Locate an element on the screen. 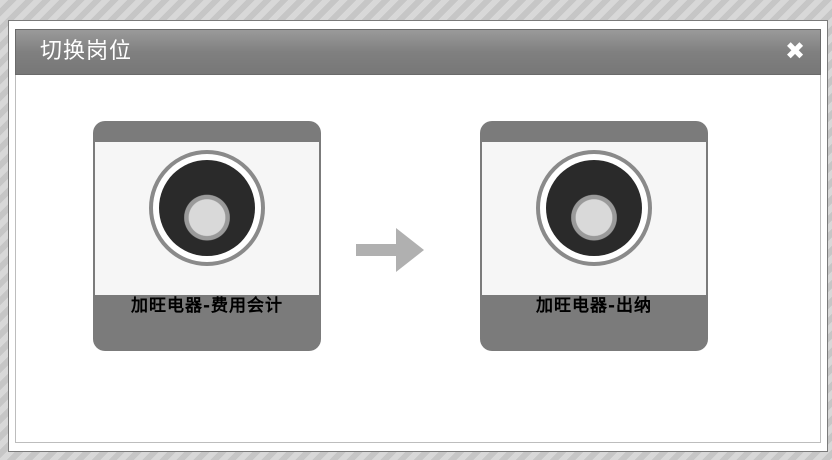 This screenshot has width=832, height=460. role-card-target: 加旺电器-出纳 is located at coordinates (594, 236).